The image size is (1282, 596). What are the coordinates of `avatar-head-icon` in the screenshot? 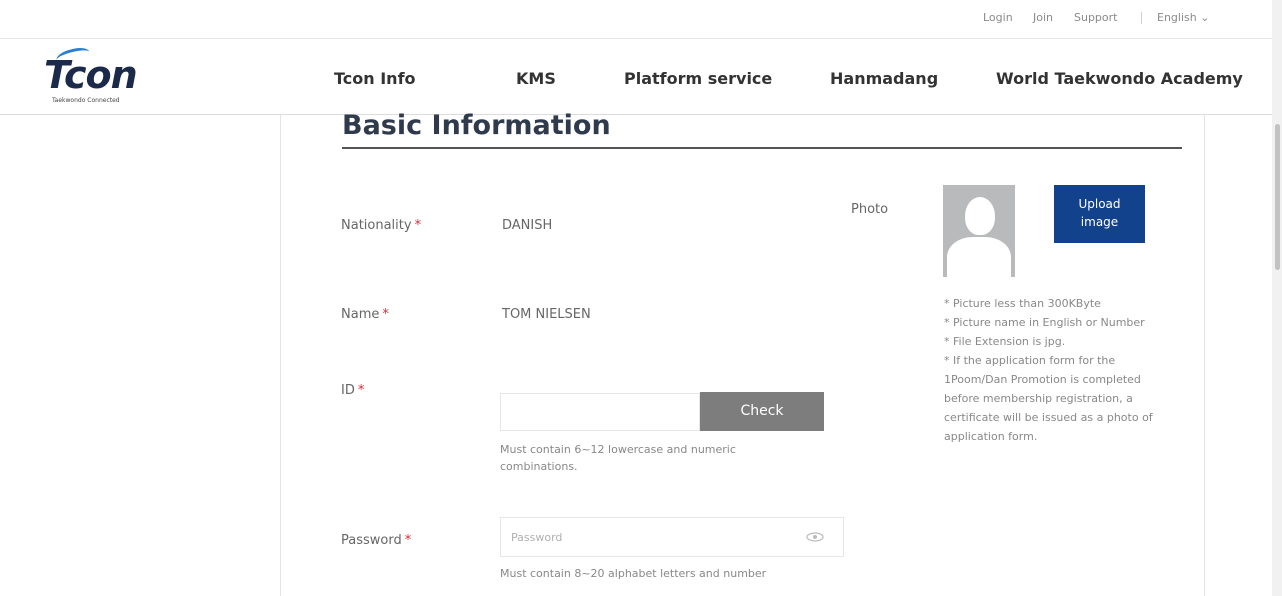 It's located at (980, 216).